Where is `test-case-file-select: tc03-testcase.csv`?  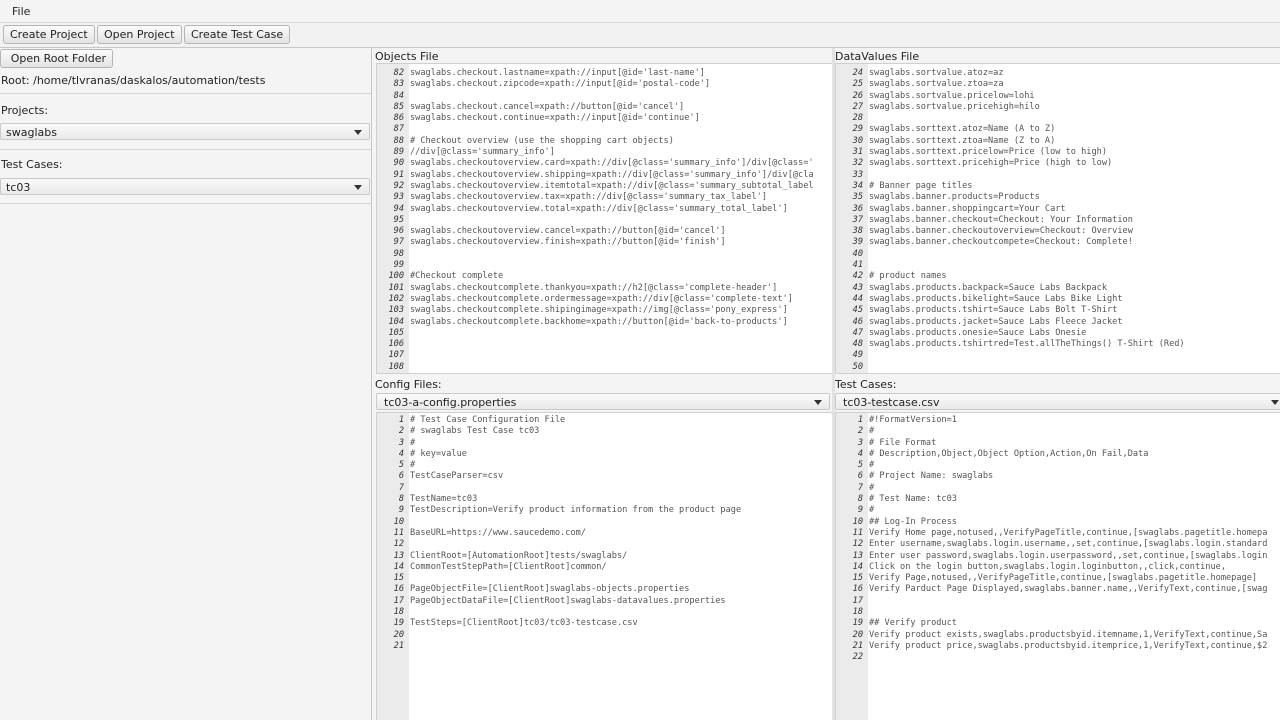 test-case-file-select: tc03-testcase.csv is located at coordinates (1057, 401).